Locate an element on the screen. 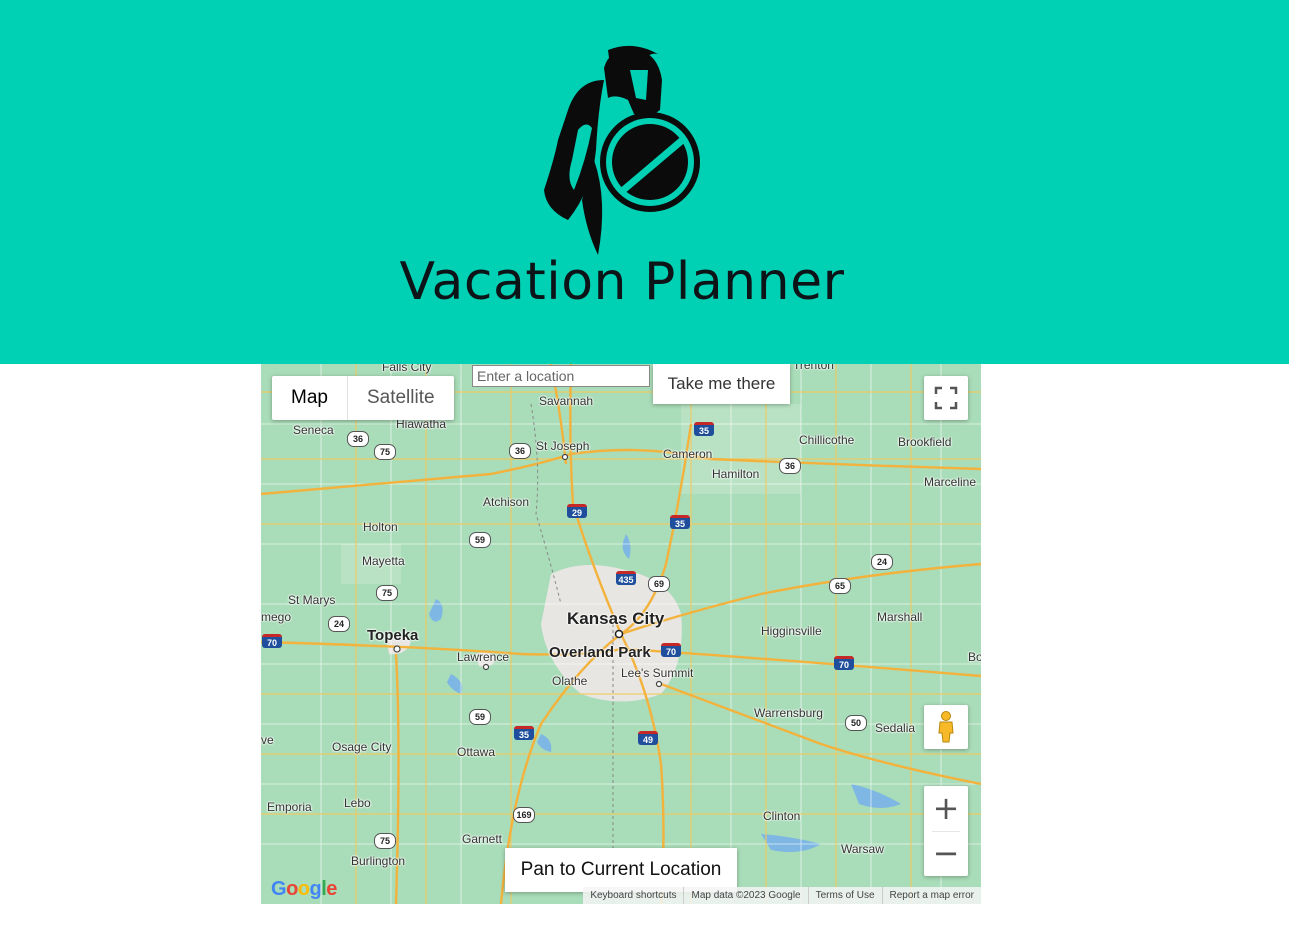  place-label: Holton is located at coordinates (380, 527).